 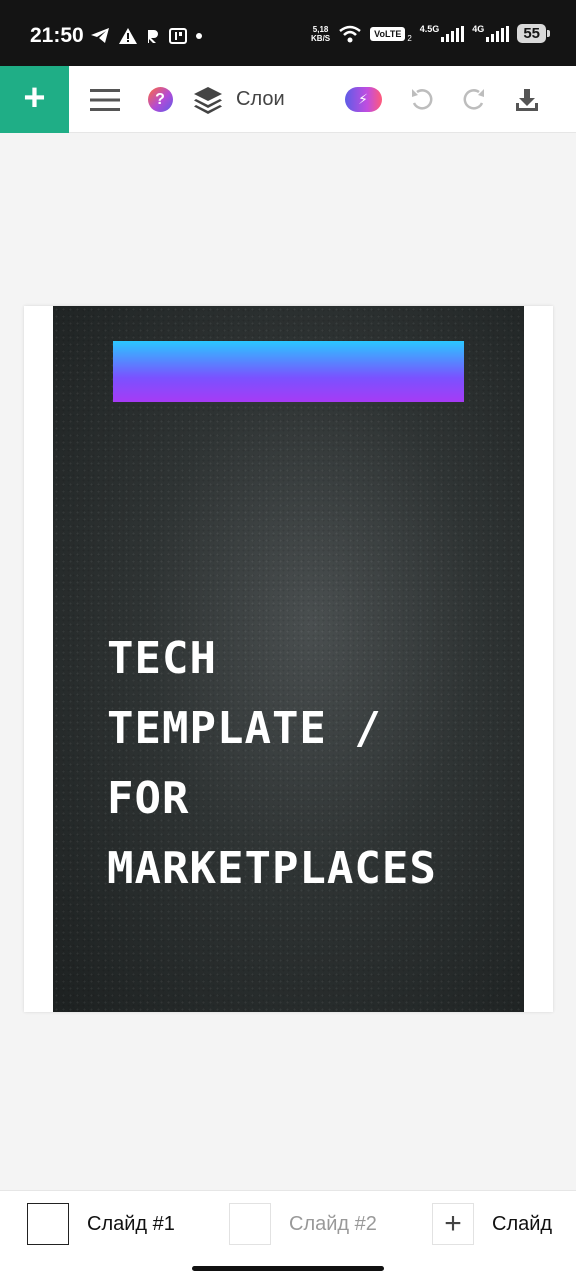 I want to click on warning-icon, so click(x=128, y=35).